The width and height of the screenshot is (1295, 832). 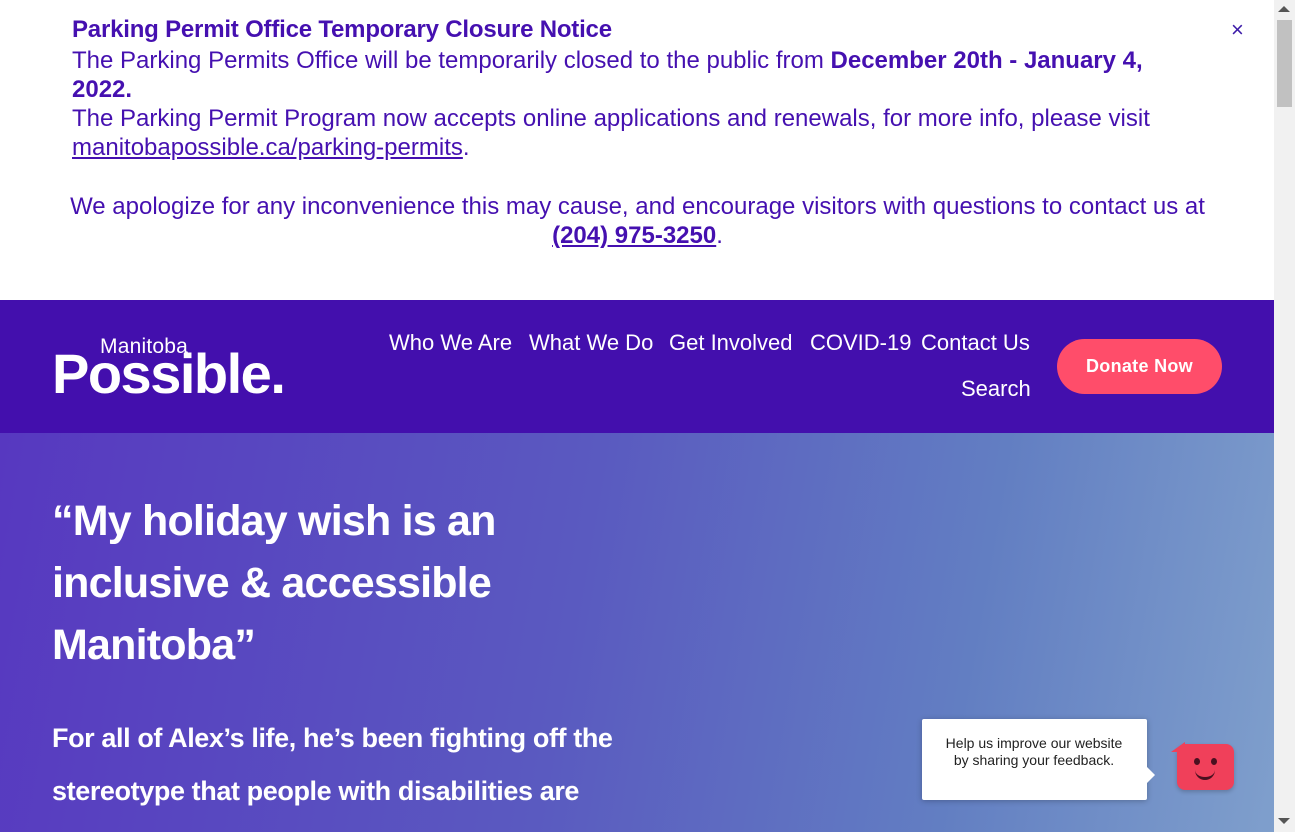 I want to click on smiley-right-eye, so click(x=1214, y=761).